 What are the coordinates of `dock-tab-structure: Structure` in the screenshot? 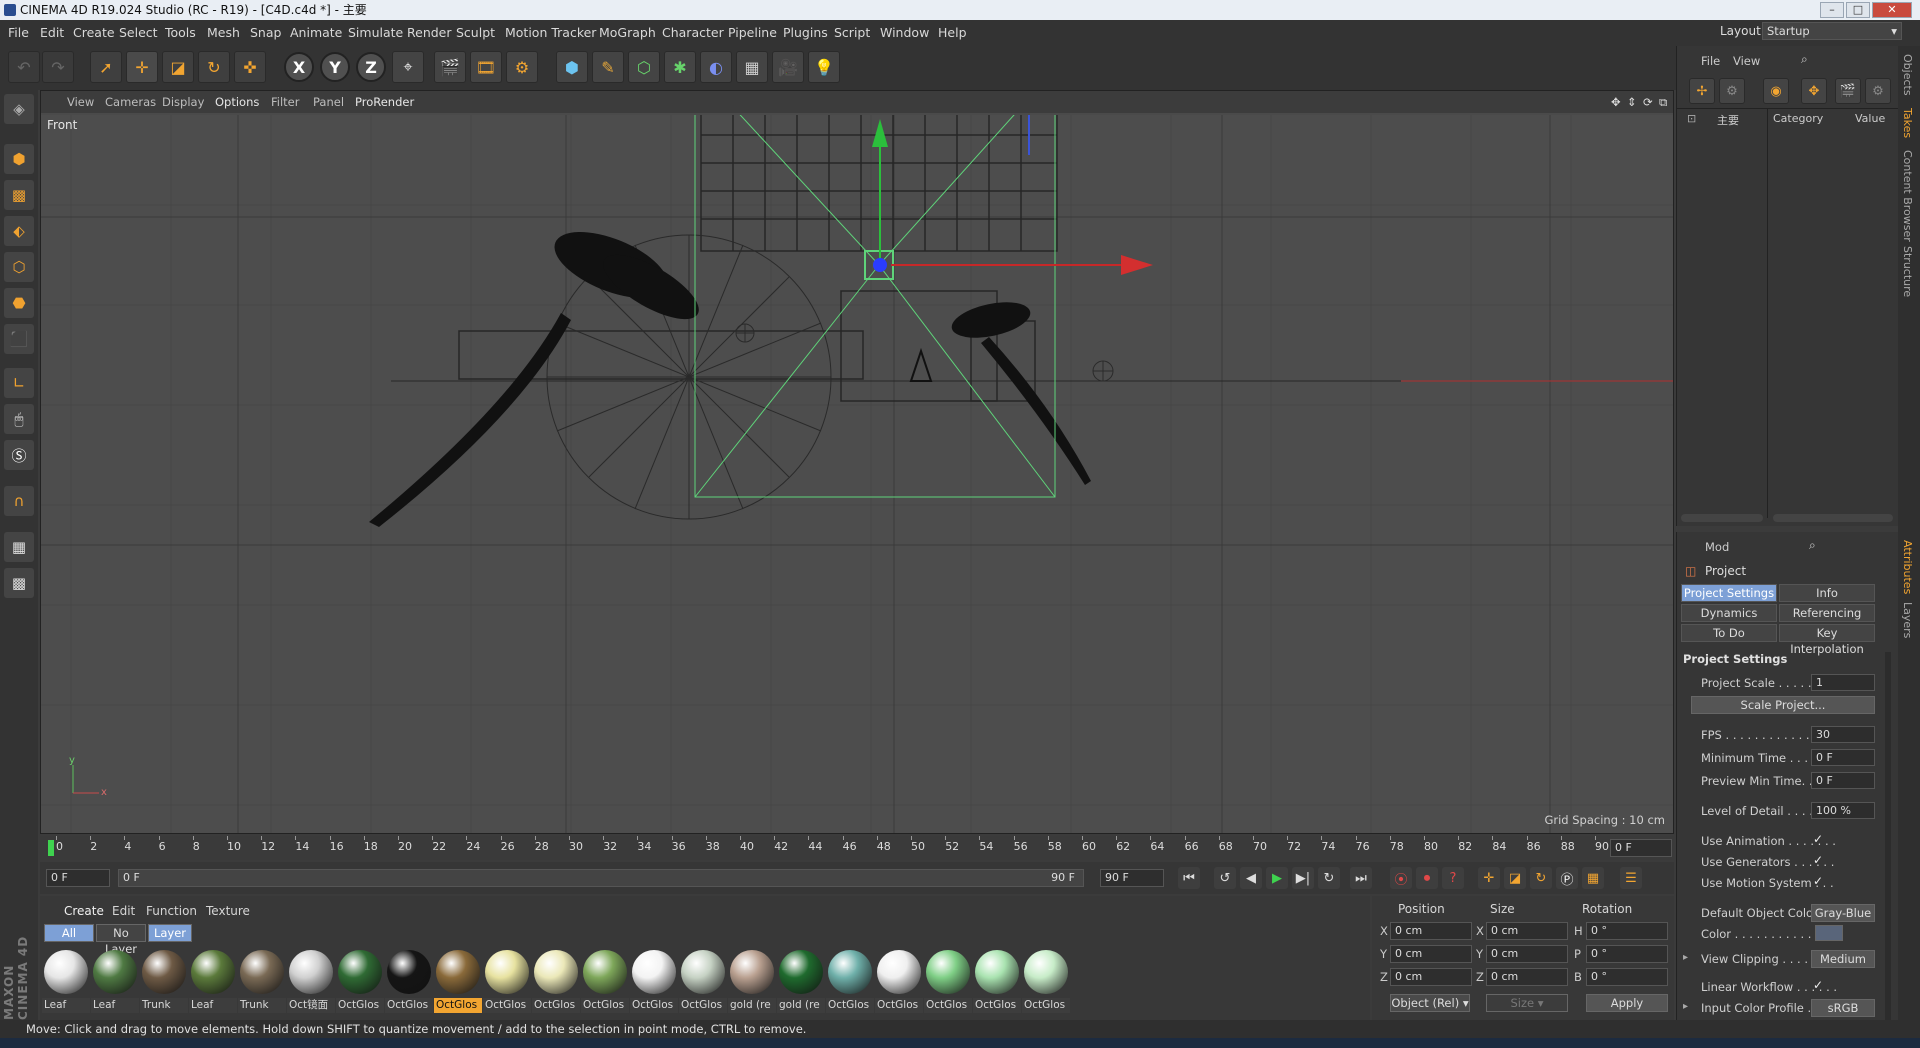 It's located at (1907, 271).